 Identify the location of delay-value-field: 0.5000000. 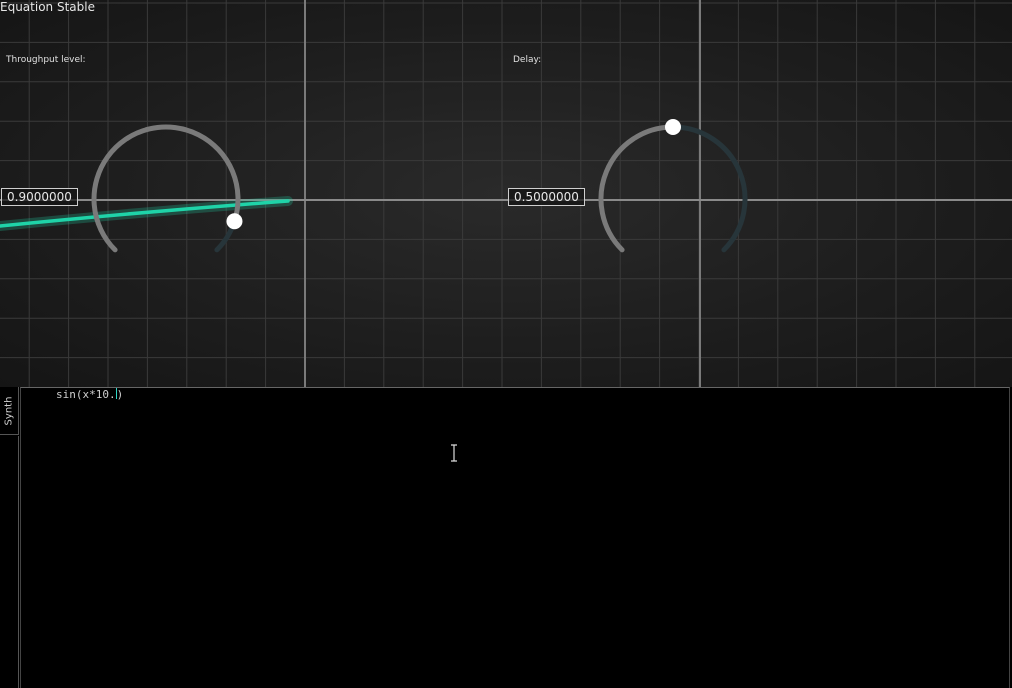
(546, 197).